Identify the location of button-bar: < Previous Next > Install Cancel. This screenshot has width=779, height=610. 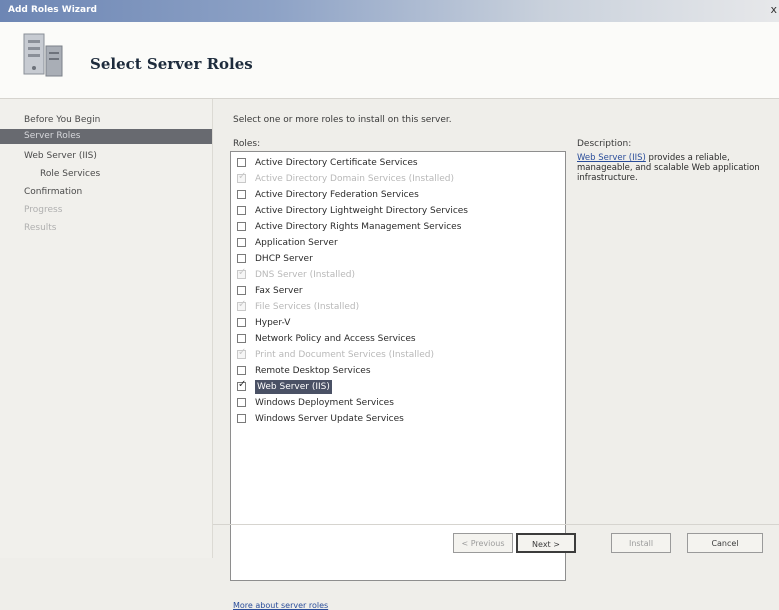
(496, 541).